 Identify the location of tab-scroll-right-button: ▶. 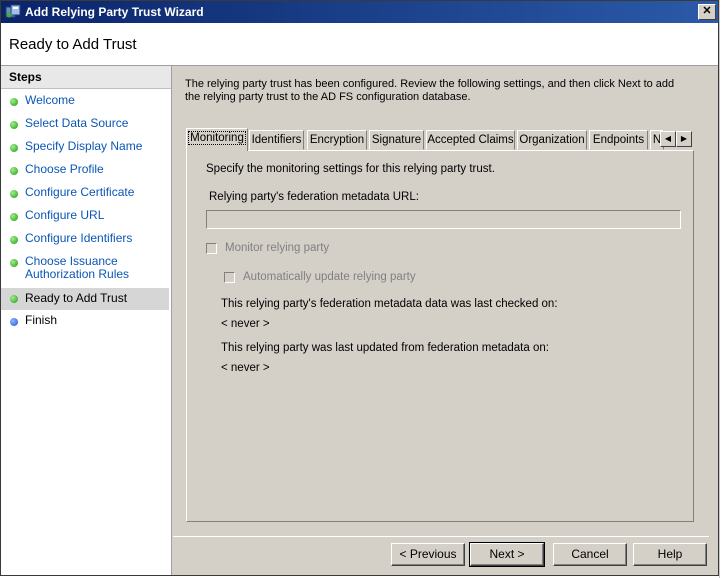
(684, 139).